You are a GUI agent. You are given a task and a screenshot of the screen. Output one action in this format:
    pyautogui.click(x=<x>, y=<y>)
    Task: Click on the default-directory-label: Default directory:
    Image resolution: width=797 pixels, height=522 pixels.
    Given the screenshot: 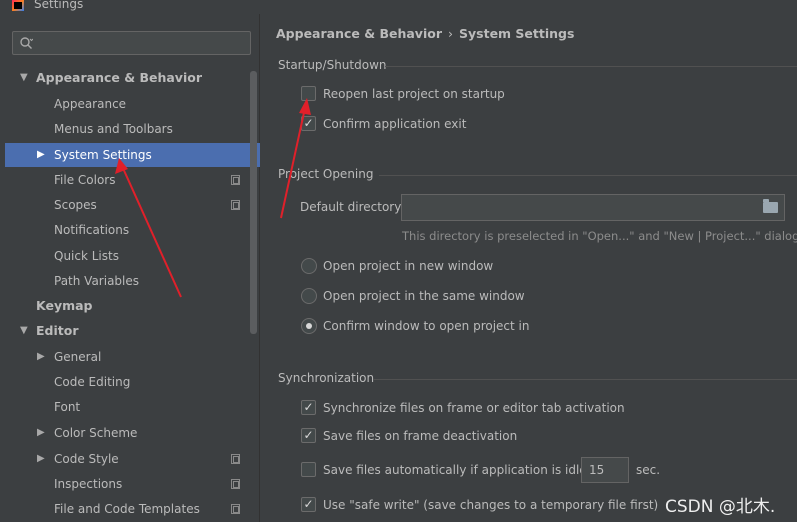 What is the action you would take?
    pyautogui.click(x=352, y=207)
    